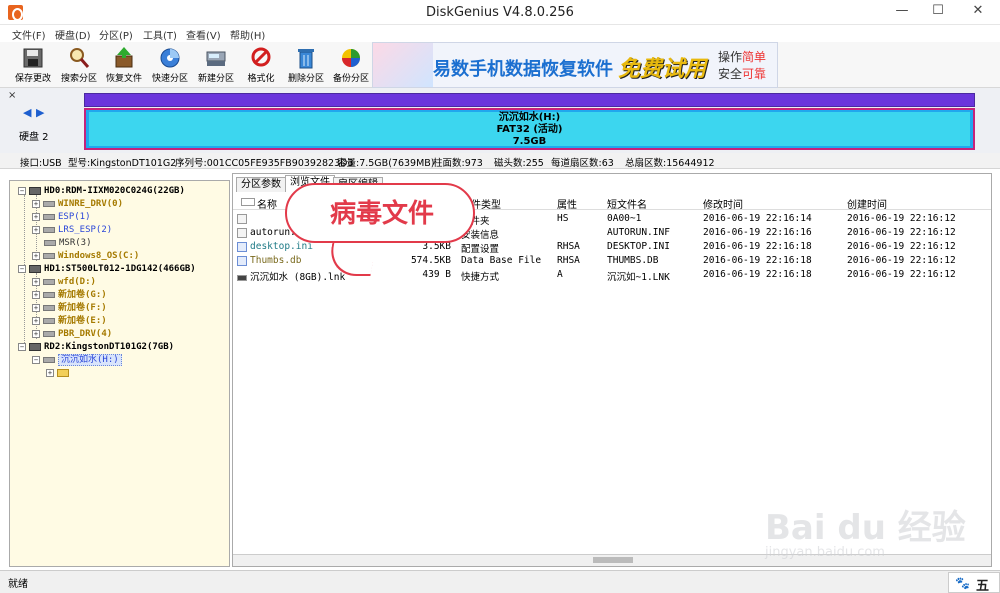 This screenshot has width=1000, height=593. Describe the element at coordinates (242, 277) in the screenshot. I see `shortcut-drive-icon` at that location.